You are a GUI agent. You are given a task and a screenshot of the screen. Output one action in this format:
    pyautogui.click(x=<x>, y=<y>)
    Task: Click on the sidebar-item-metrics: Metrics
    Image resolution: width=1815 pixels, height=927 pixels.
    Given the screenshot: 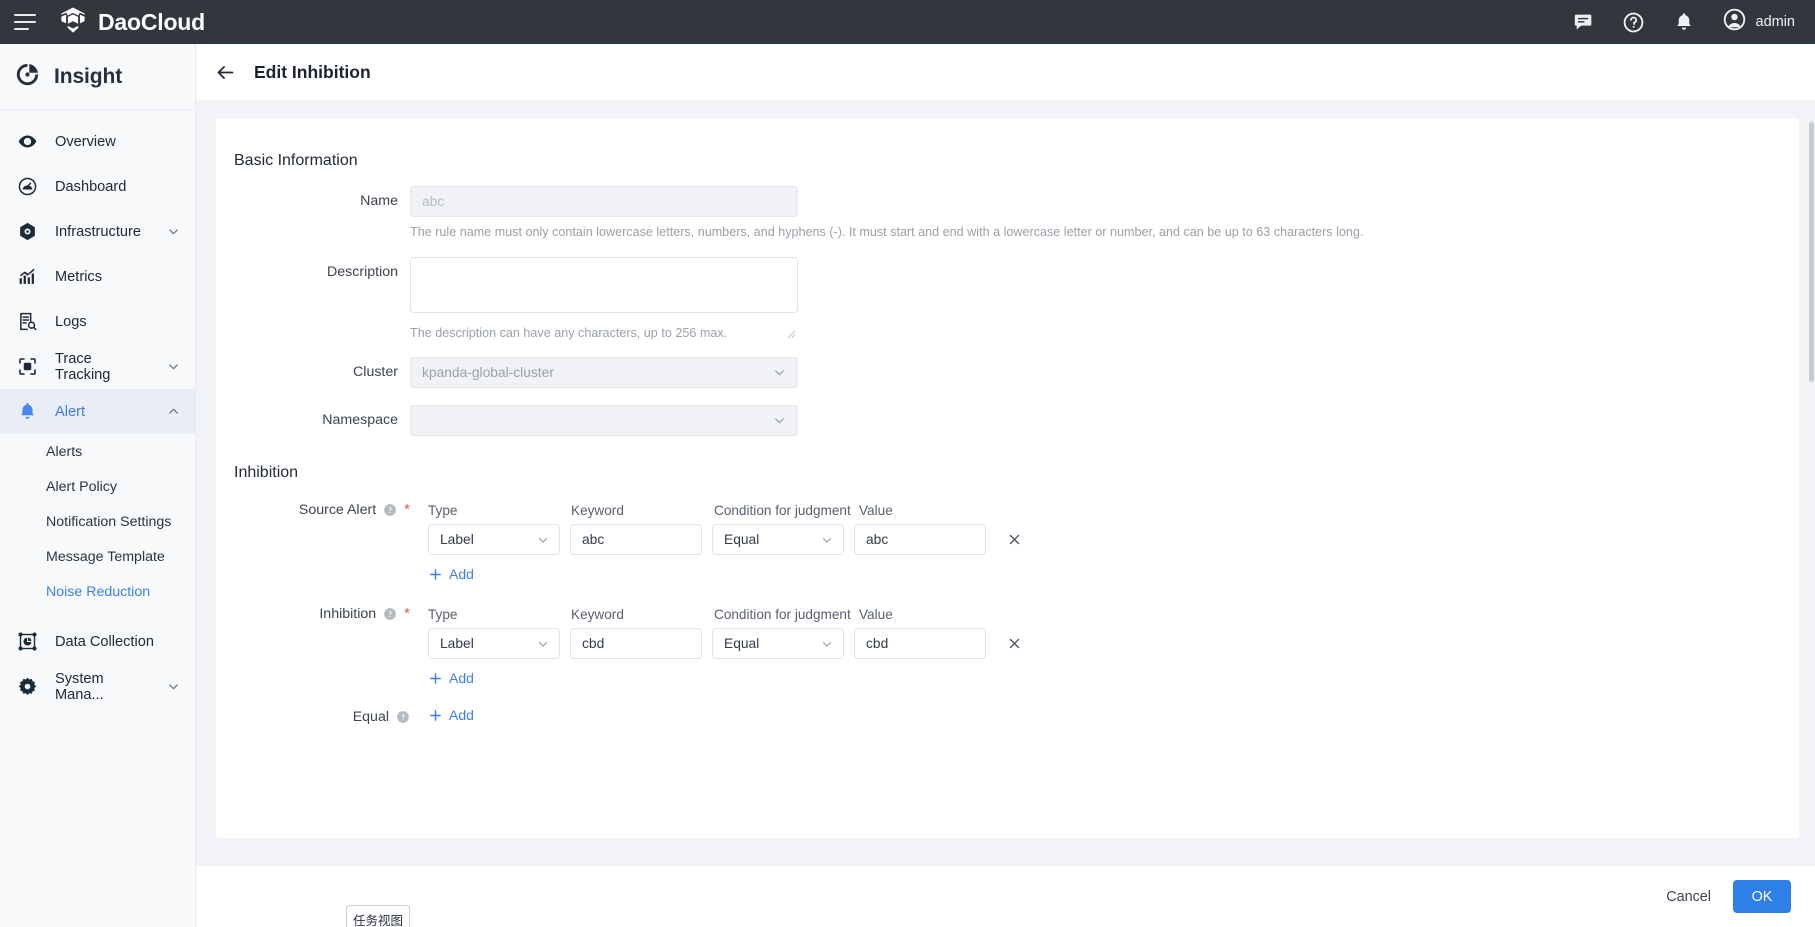 What is the action you would take?
    pyautogui.click(x=97, y=276)
    